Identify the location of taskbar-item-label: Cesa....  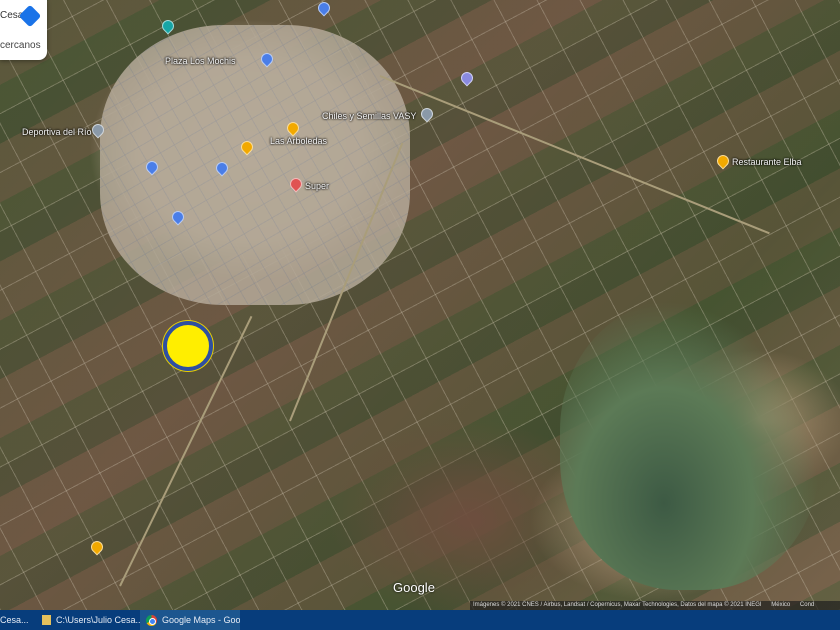
(14, 620).